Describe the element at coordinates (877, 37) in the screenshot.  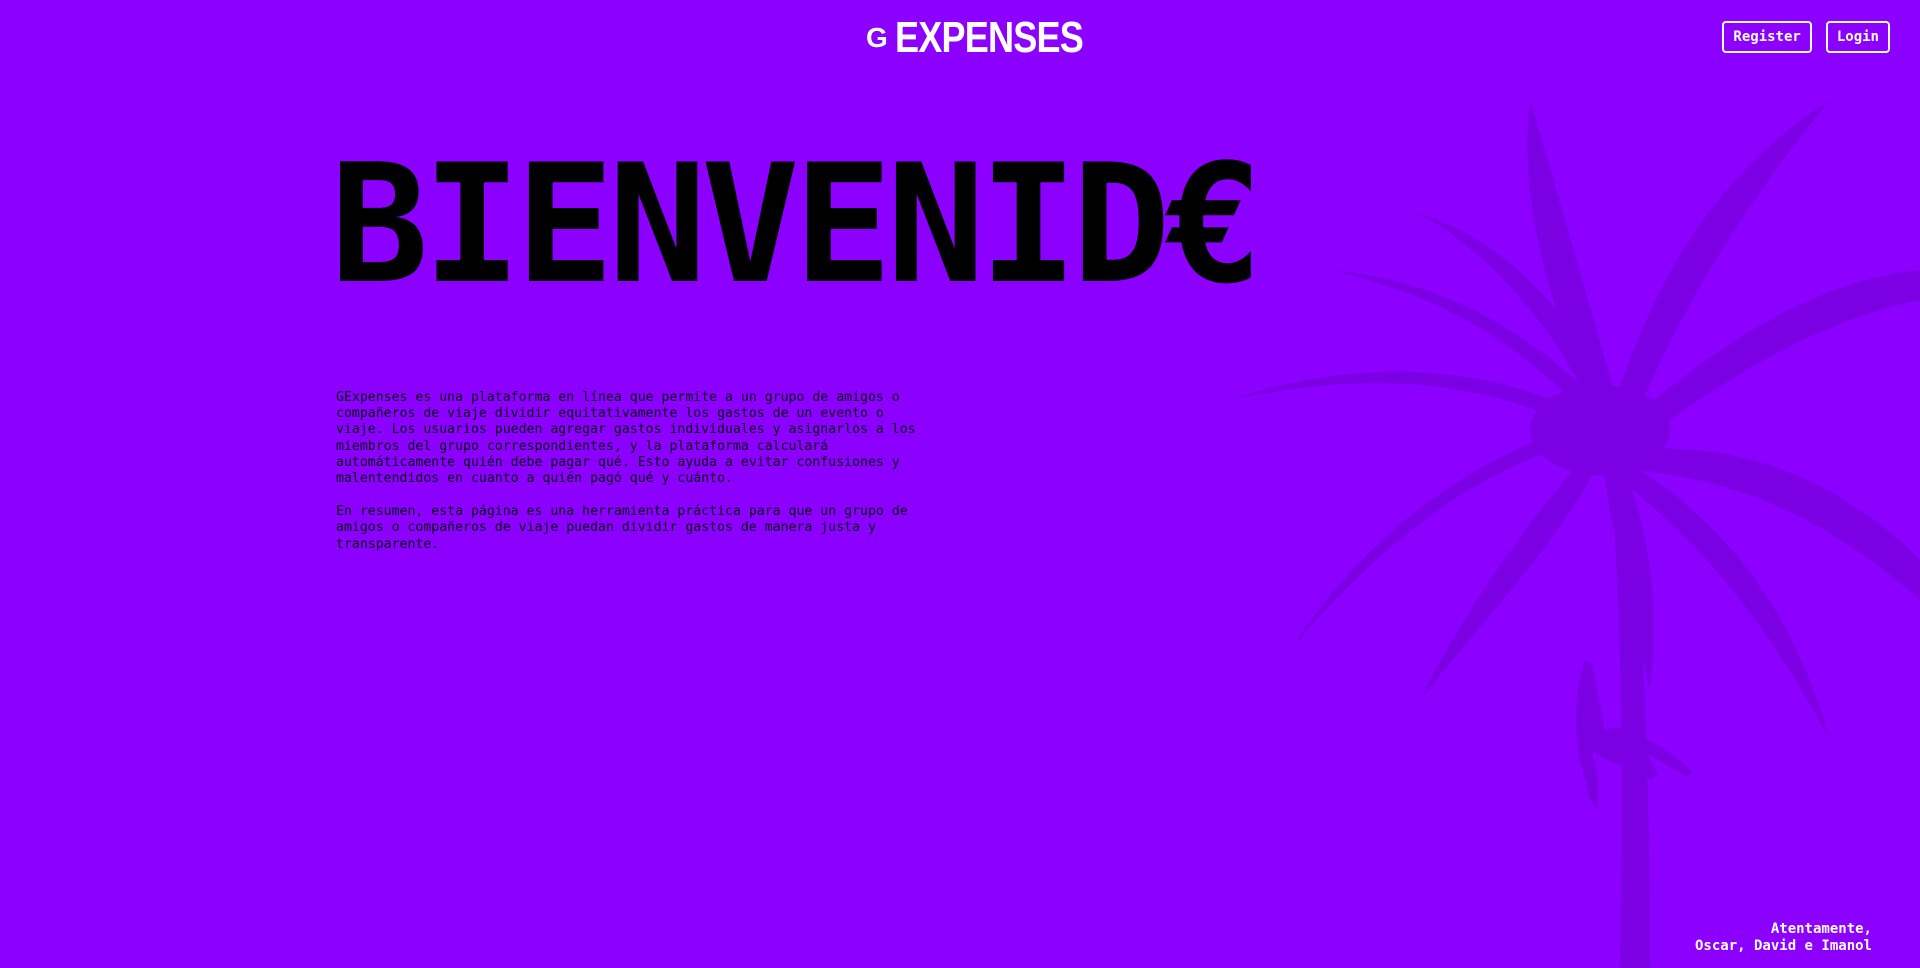
I see `logo-prefix: G` at that location.